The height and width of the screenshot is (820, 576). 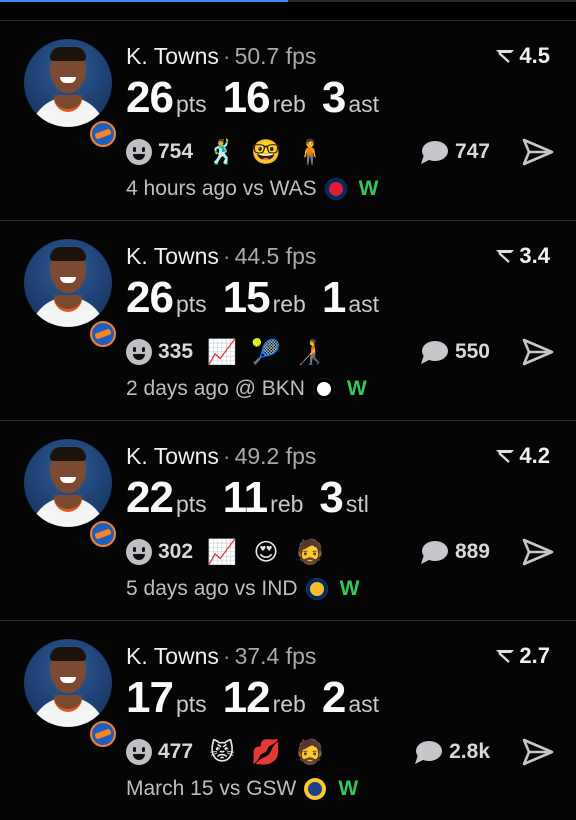 What do you see at coordinates (469, 751) in the screenshot?
I see `comments-count: 2.8k` at bounding box center [469, 751].